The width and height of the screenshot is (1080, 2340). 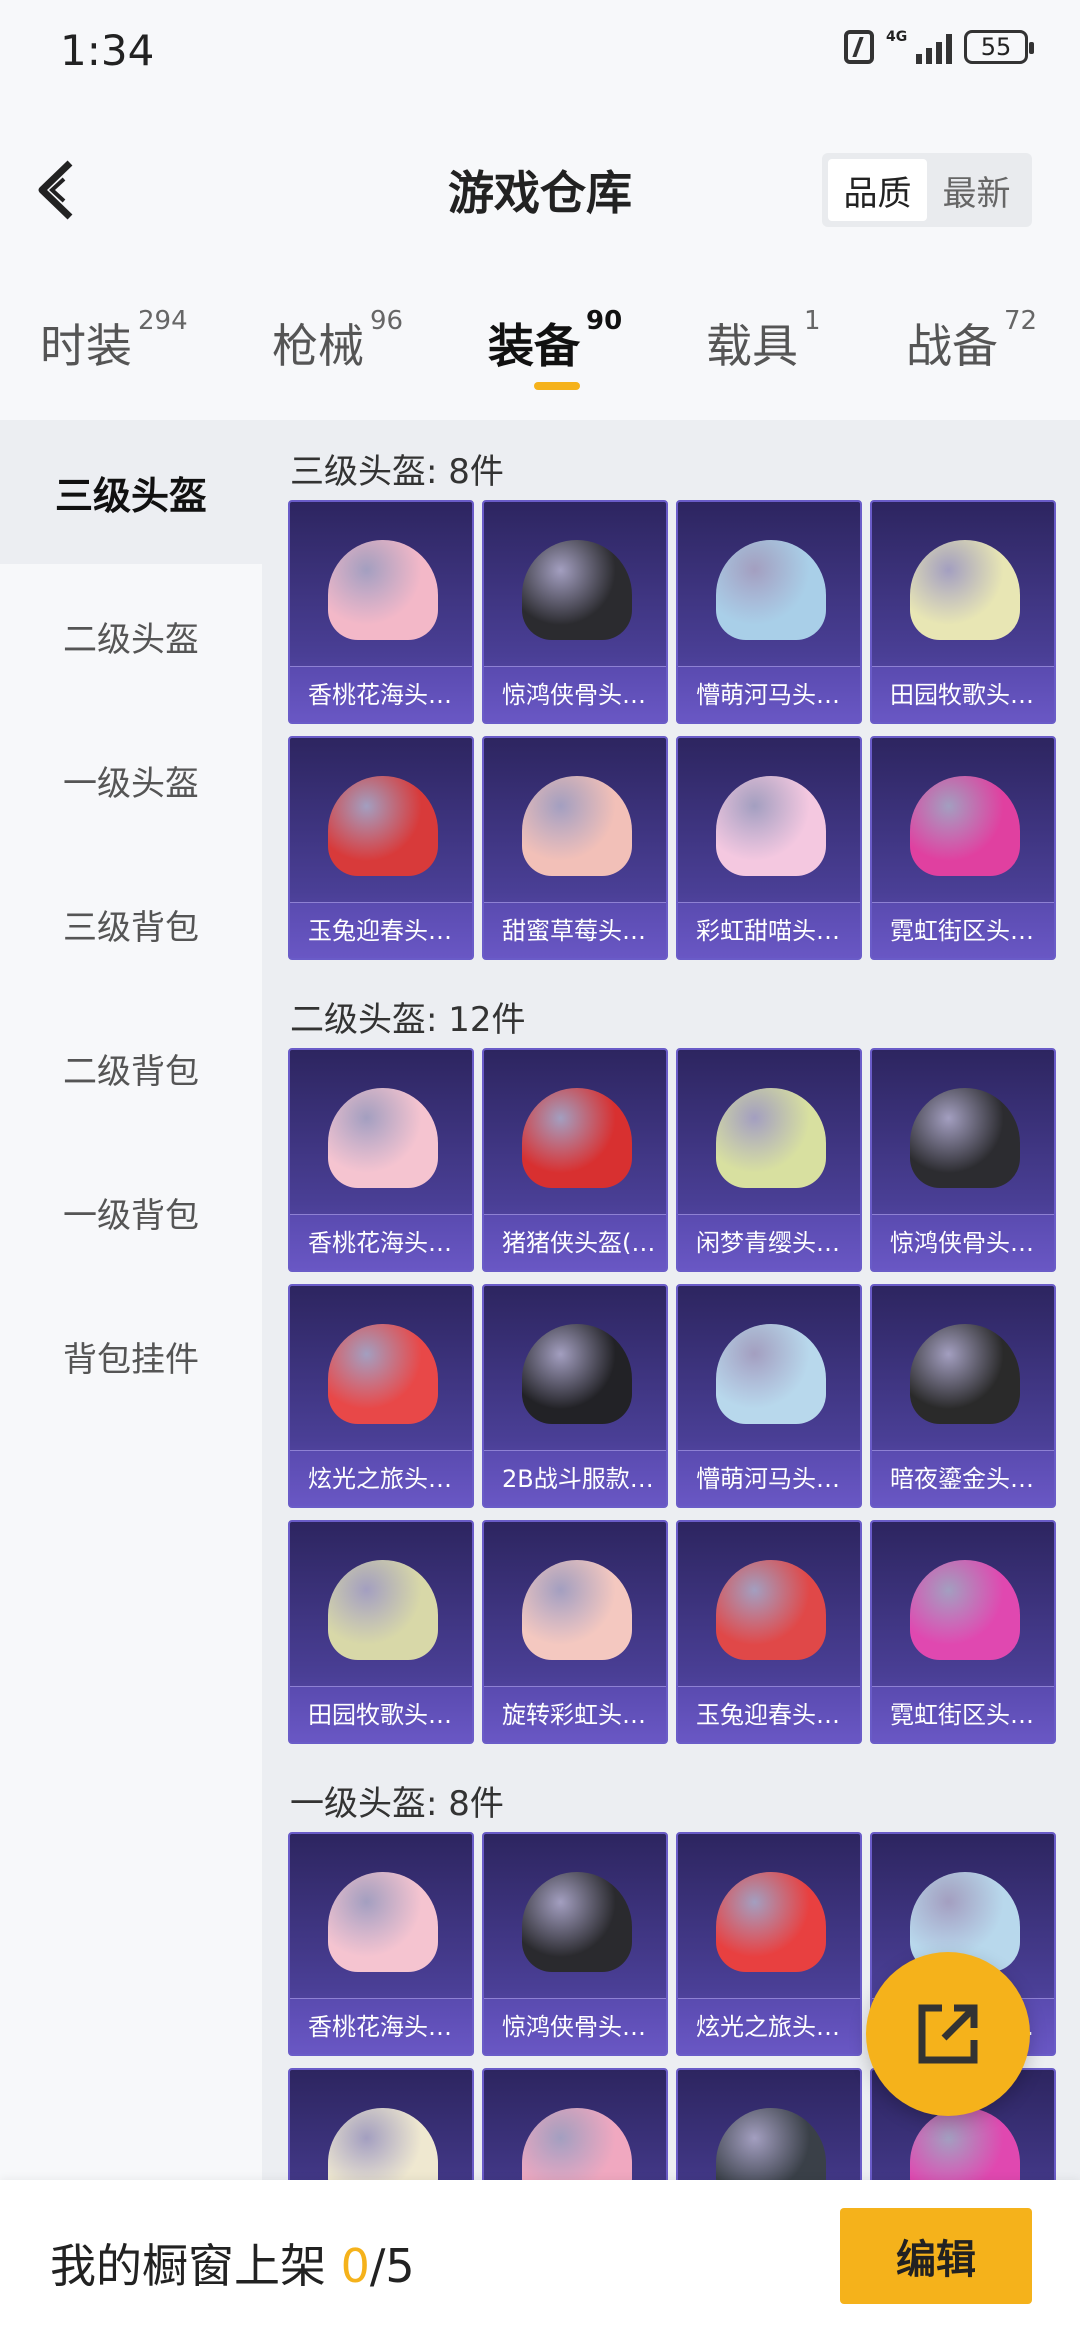 I want to click on tab-weapons: 枪械 96, so click(x=337, y=341).